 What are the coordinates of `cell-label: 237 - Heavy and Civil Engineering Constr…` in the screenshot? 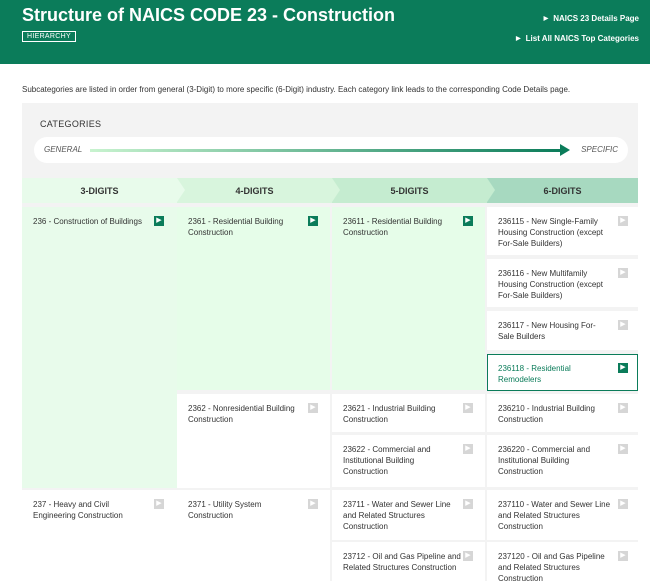 It's located at (78, 510).